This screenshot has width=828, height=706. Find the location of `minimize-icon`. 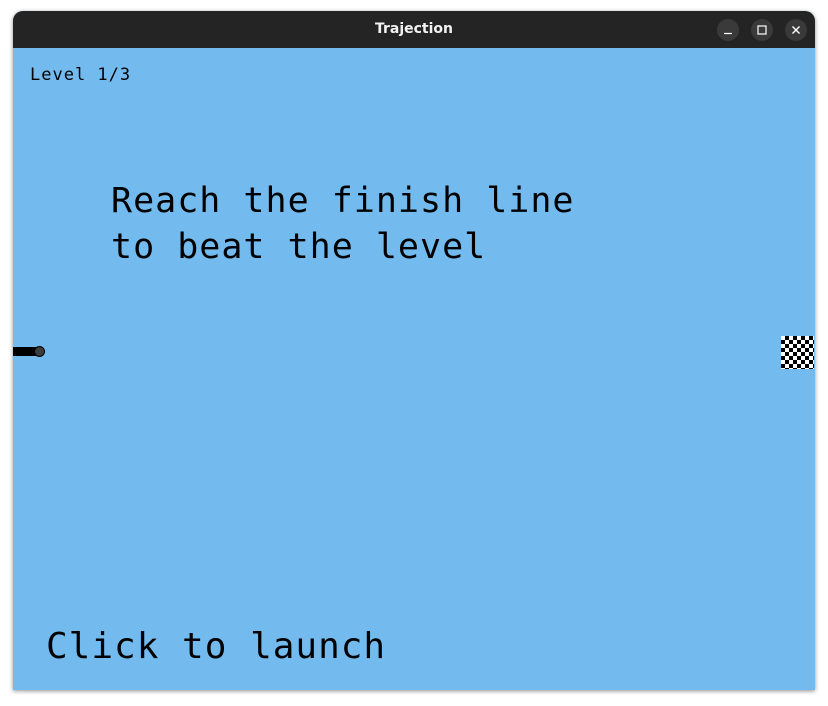

minimize-icon is located at coordinates (728, 33).